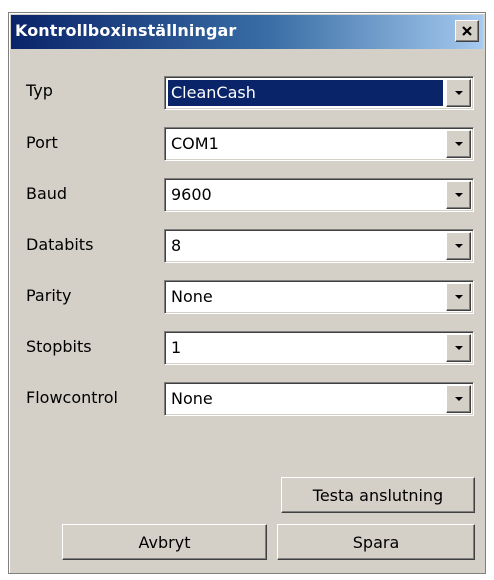  I want to click on databits-dropdown-button, so click(458, 246).